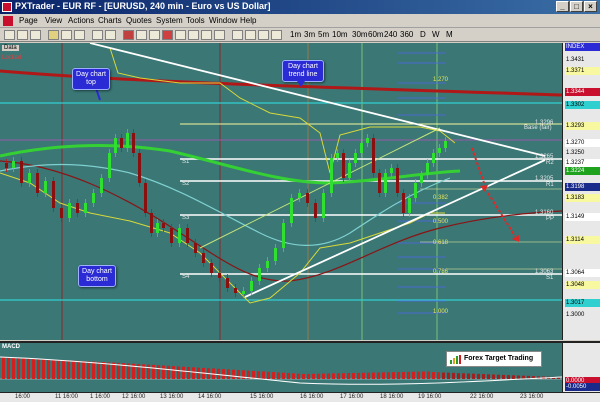 This screenshot has width=600, height=402. I want to click on timeframe-monthly: M, so click(449, 34).